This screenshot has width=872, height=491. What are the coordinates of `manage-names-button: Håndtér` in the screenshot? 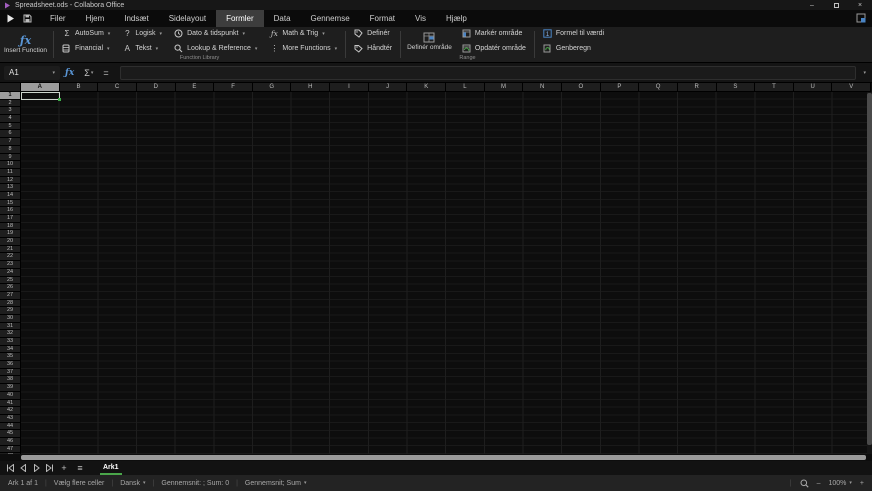 It's located at (373, 48).